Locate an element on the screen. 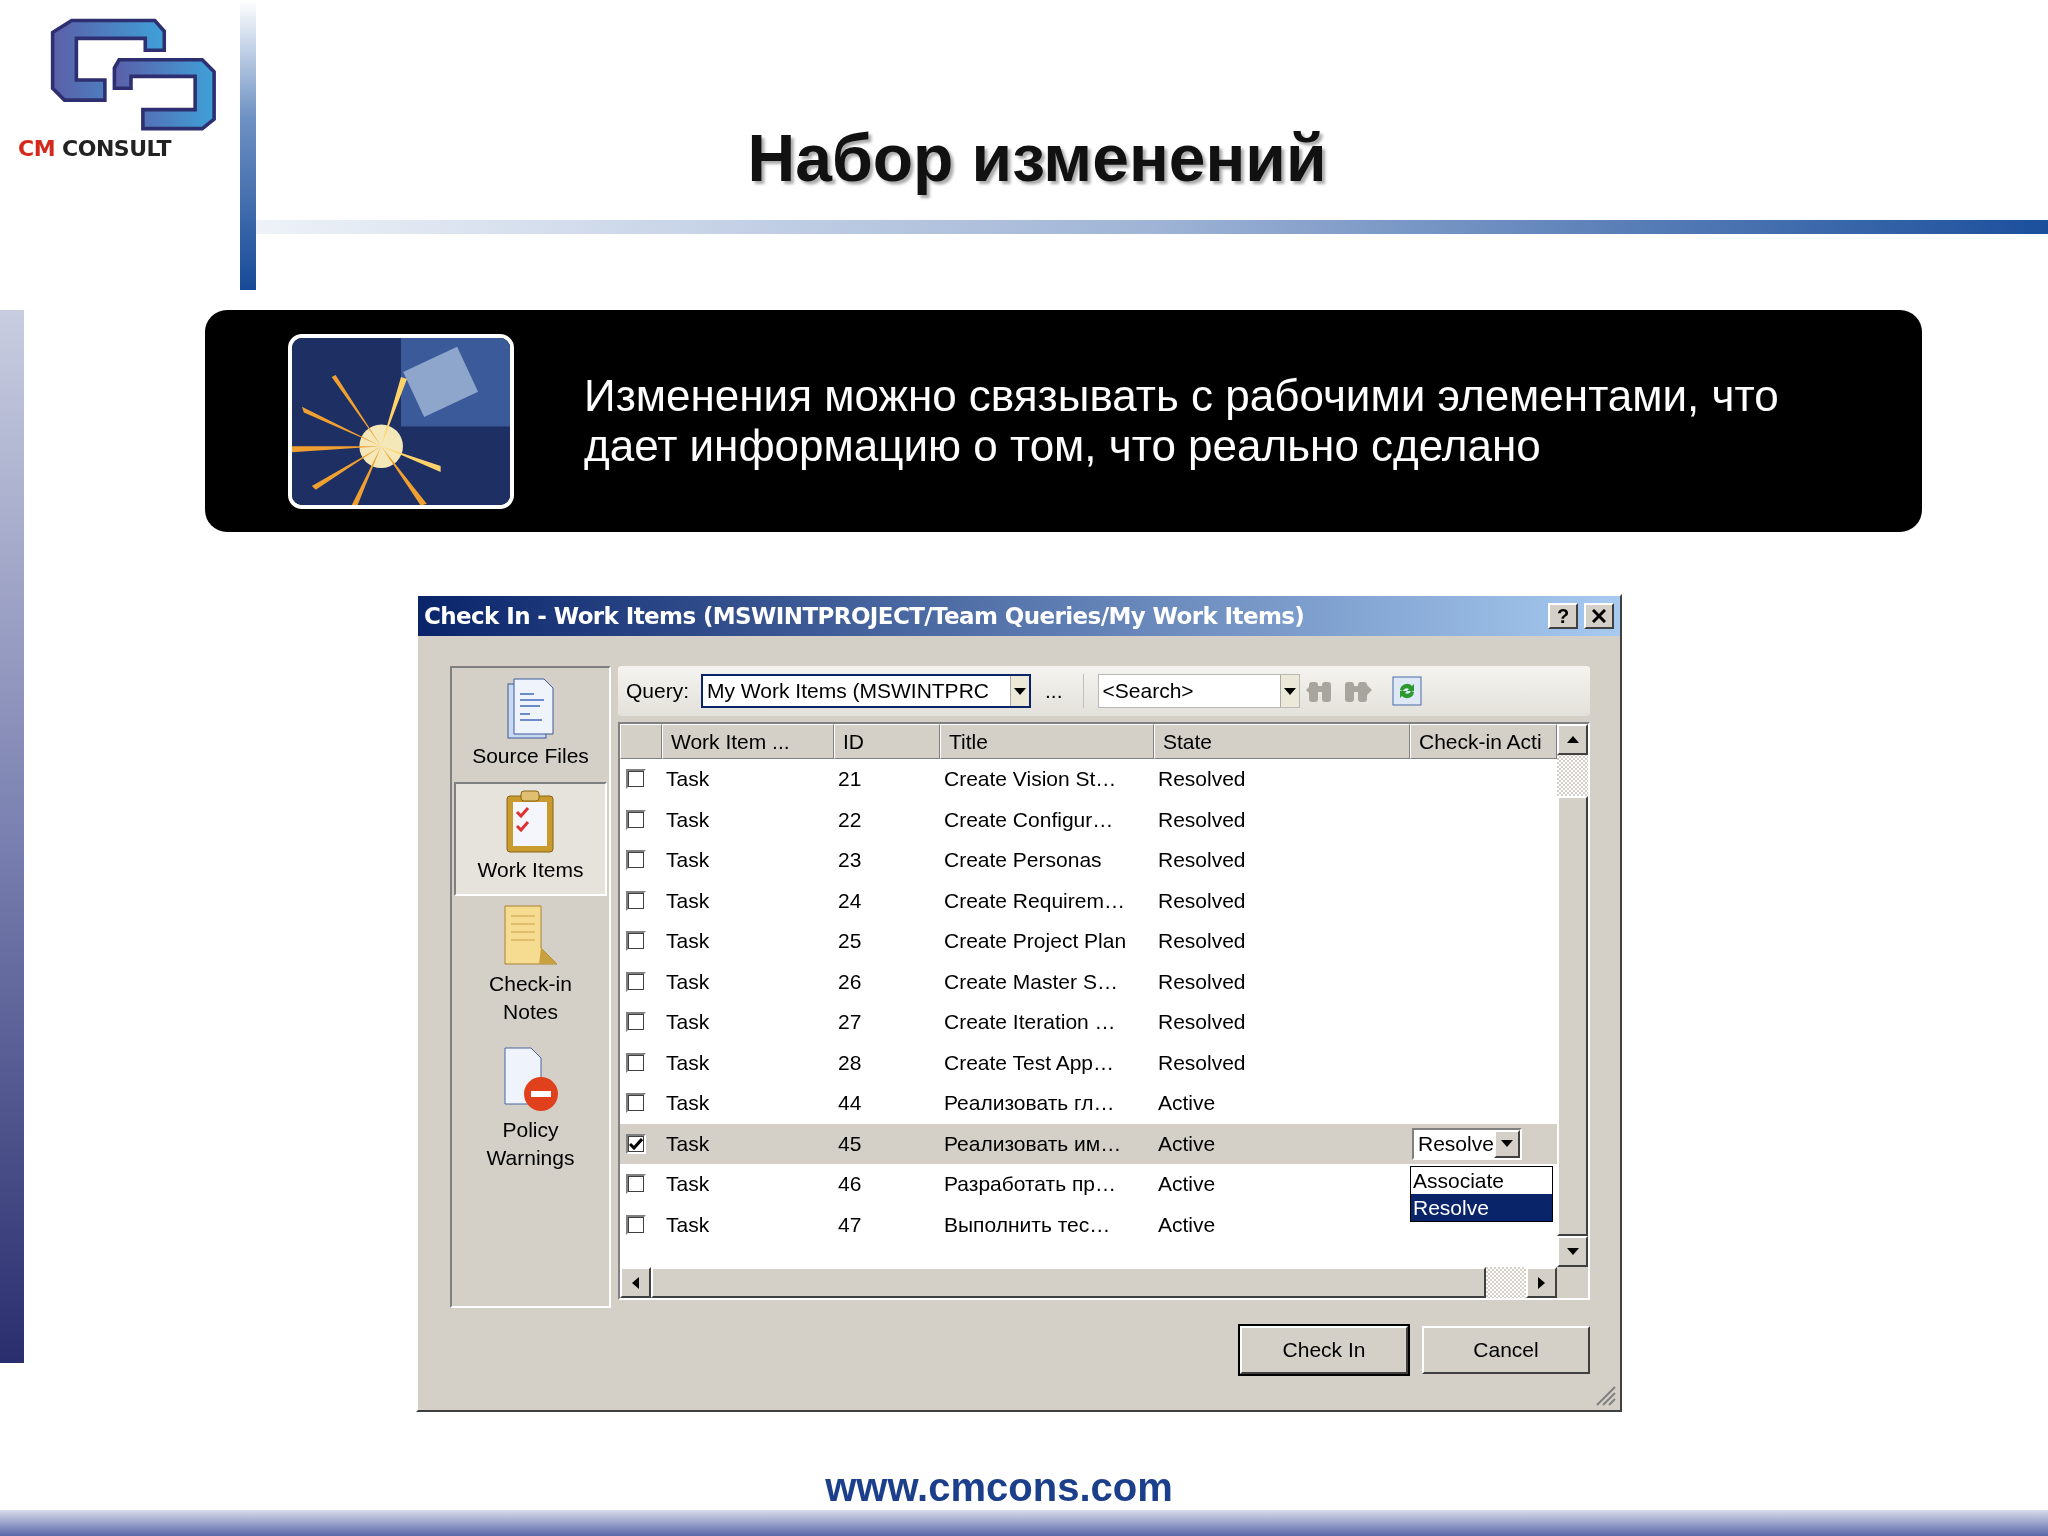 This screenshot has height=1536, width=2048. sidebar-item: Work Items is located at coordinates (530, 839).